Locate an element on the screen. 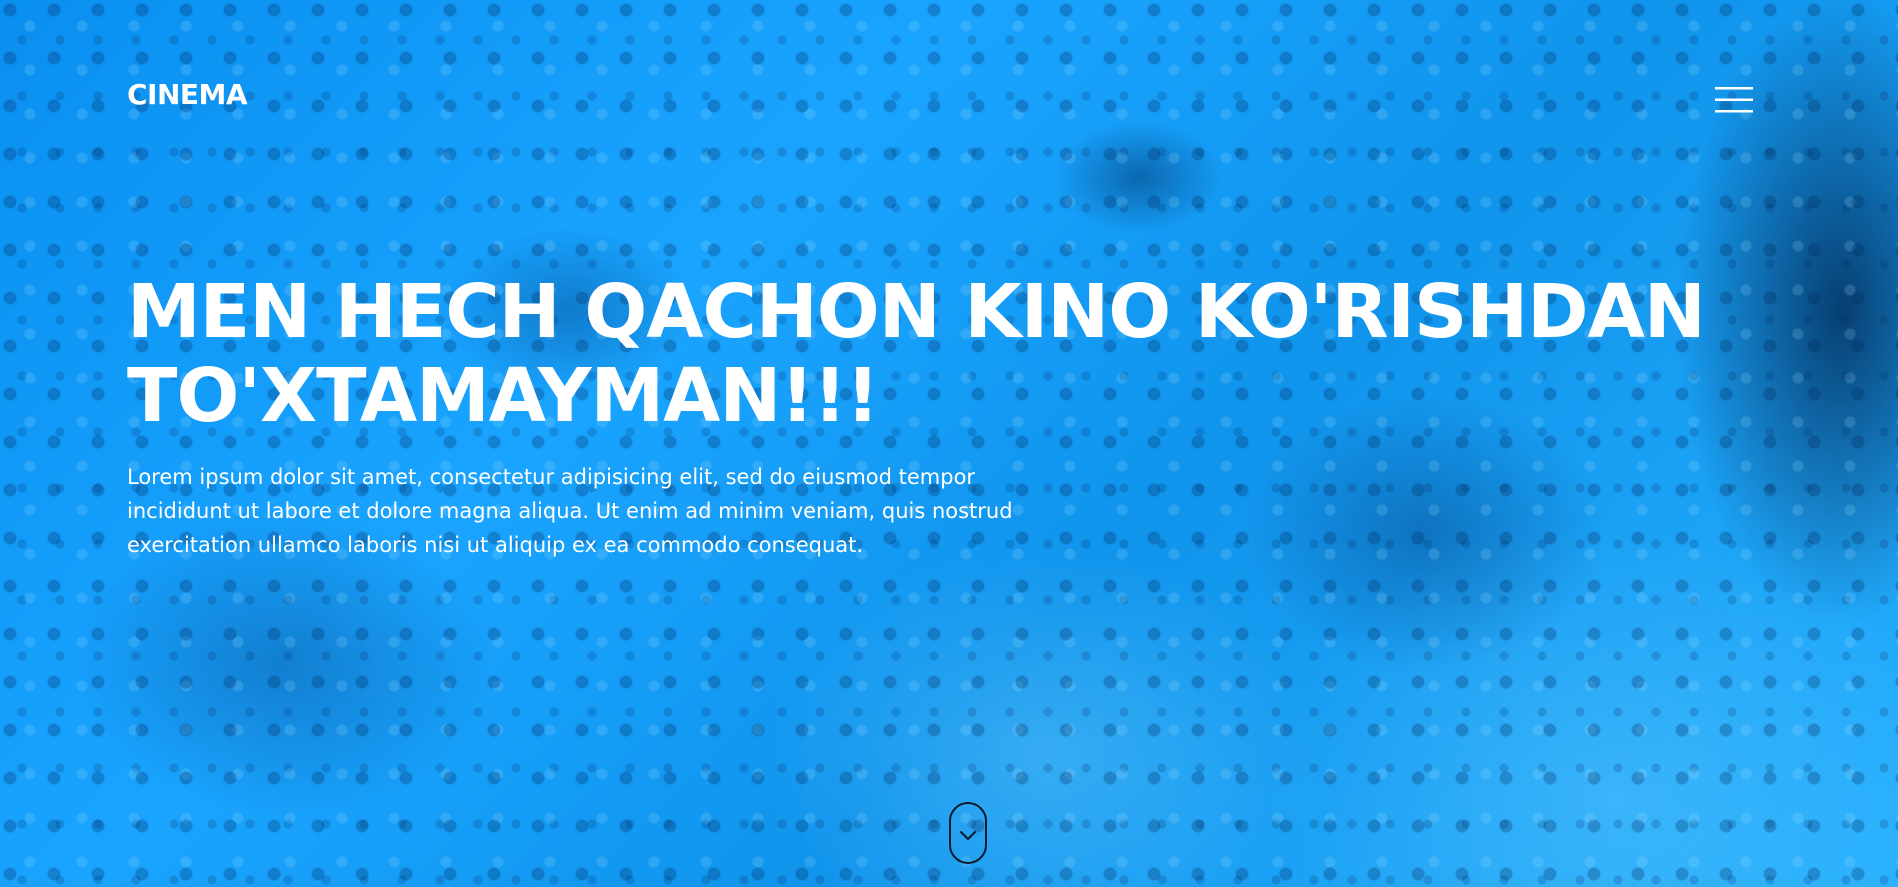 This screenshot has height=887, width=1898. hamburger-menu-icon is located at coordinates (1734, 100).